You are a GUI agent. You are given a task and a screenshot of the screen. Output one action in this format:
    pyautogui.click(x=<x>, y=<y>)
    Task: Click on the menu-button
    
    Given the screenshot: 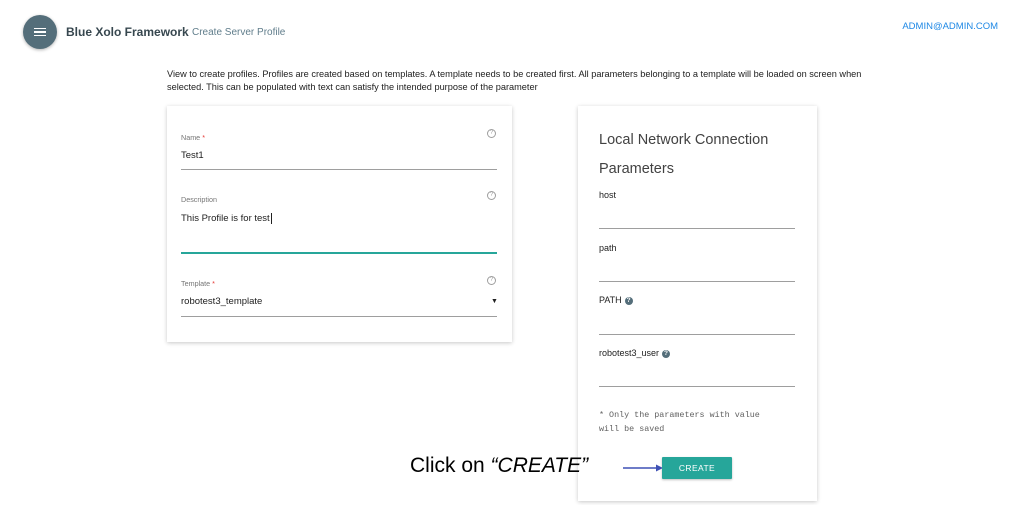 What is the action you would take?
    pyautogui.click(x=40, y=32)
    